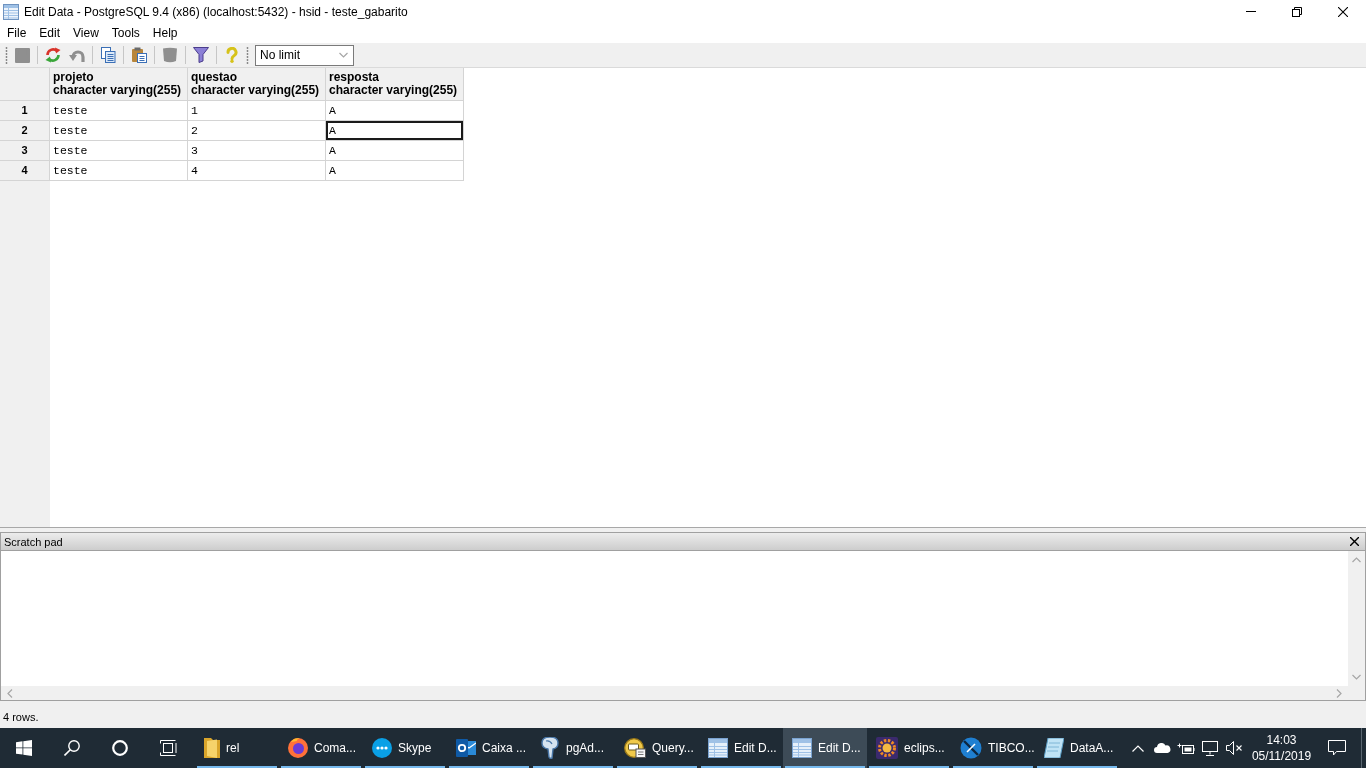  I want to click on column-name: questao, so click(214, 77).